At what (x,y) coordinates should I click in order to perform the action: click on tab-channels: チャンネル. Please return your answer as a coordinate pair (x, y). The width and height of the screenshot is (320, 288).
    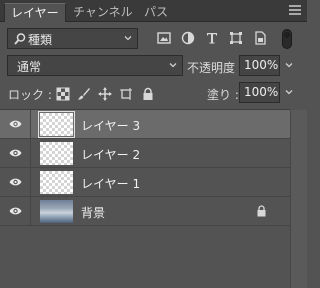
    Looking at the image, I should click on (103, 12).